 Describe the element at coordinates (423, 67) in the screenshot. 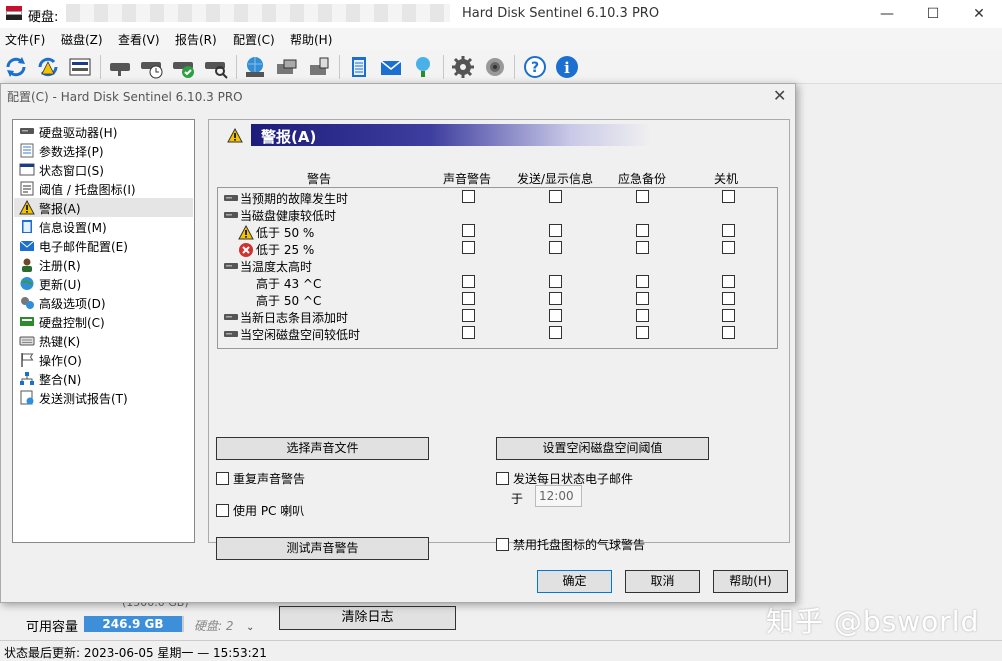

I see `network-icon` at that location.